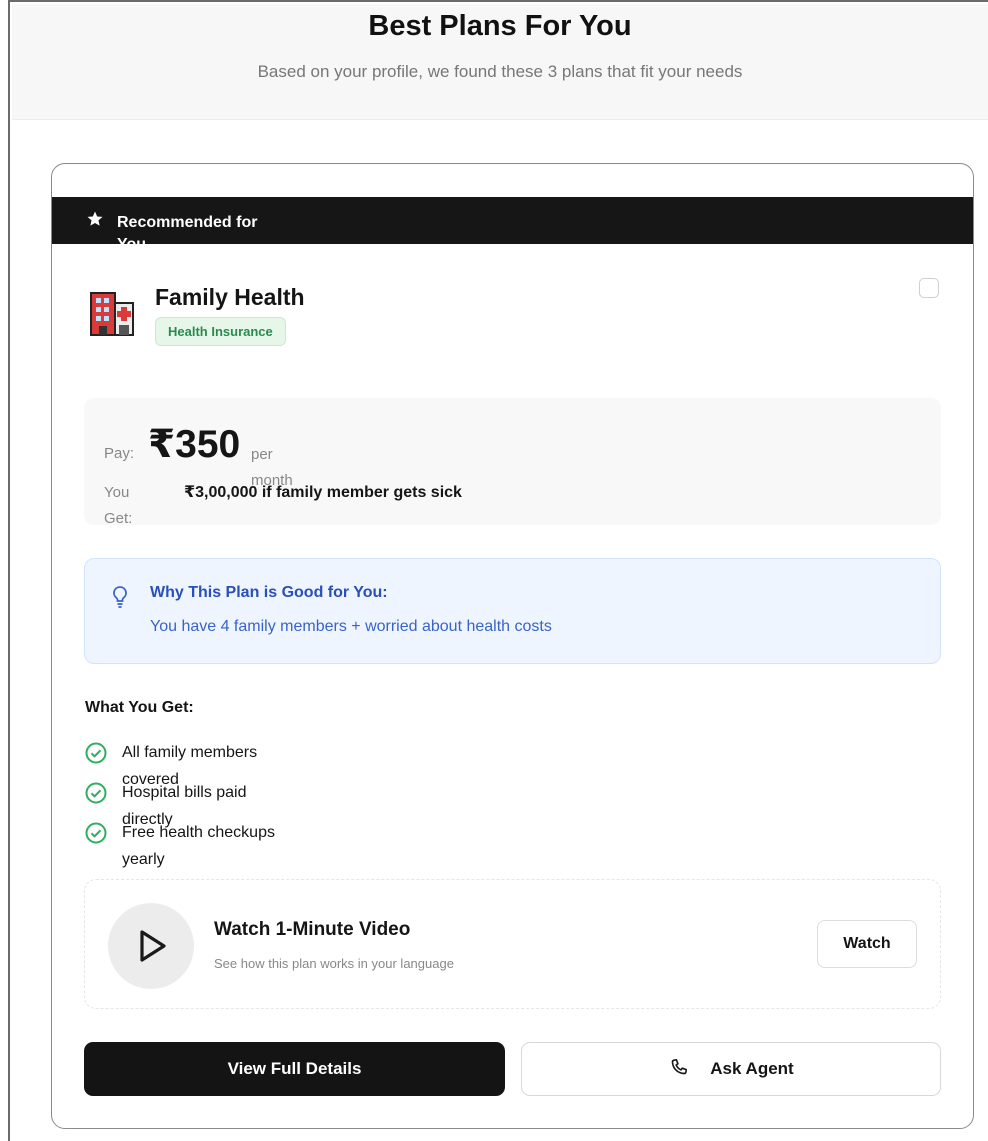 The image size is (988, 1141). I want to click on view-full-details-button: View Full Details, so click(294, 1069).